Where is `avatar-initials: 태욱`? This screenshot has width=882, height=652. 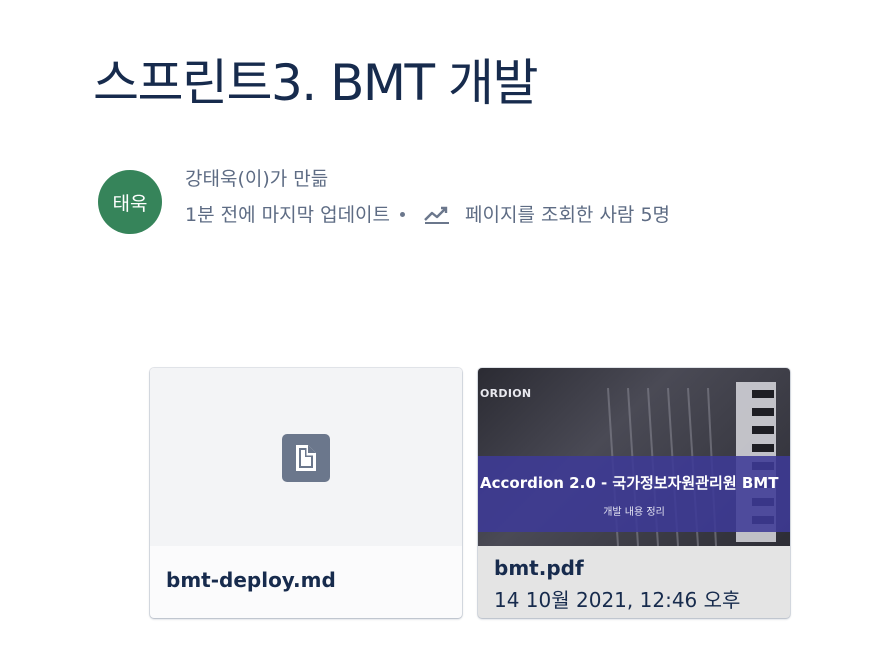 avatar-initials: 태욱 is located at coordinates (130, 203).